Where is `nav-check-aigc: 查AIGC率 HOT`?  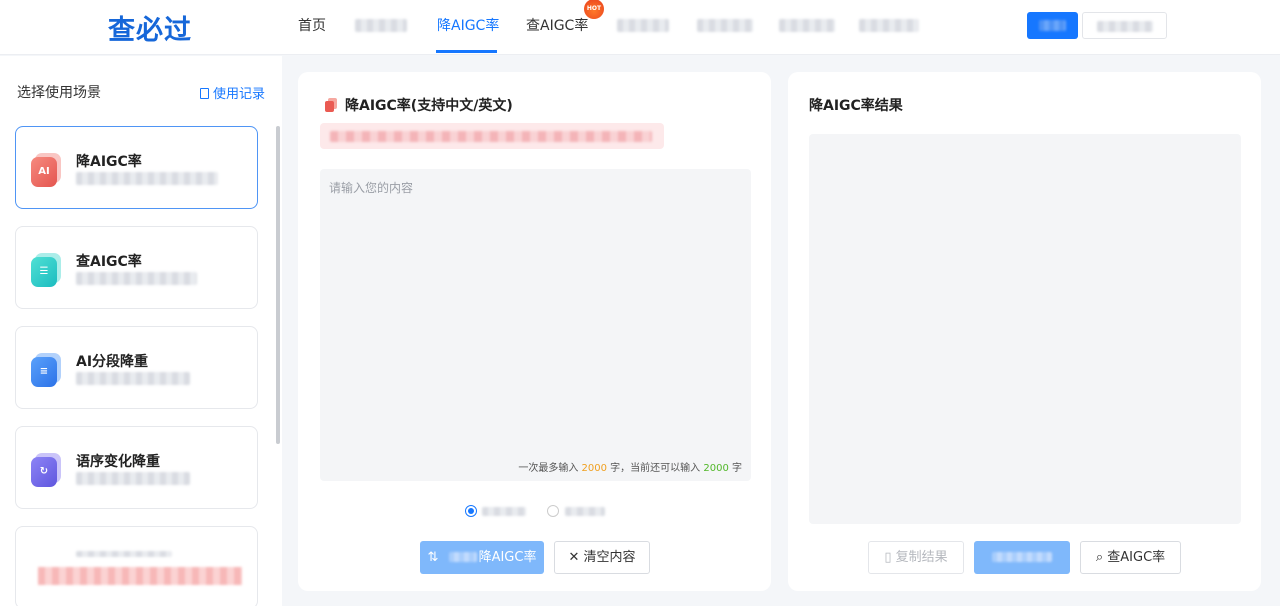
nav-check-aigc: 查AIGC率 HOT is located at coordinates (565, 17).